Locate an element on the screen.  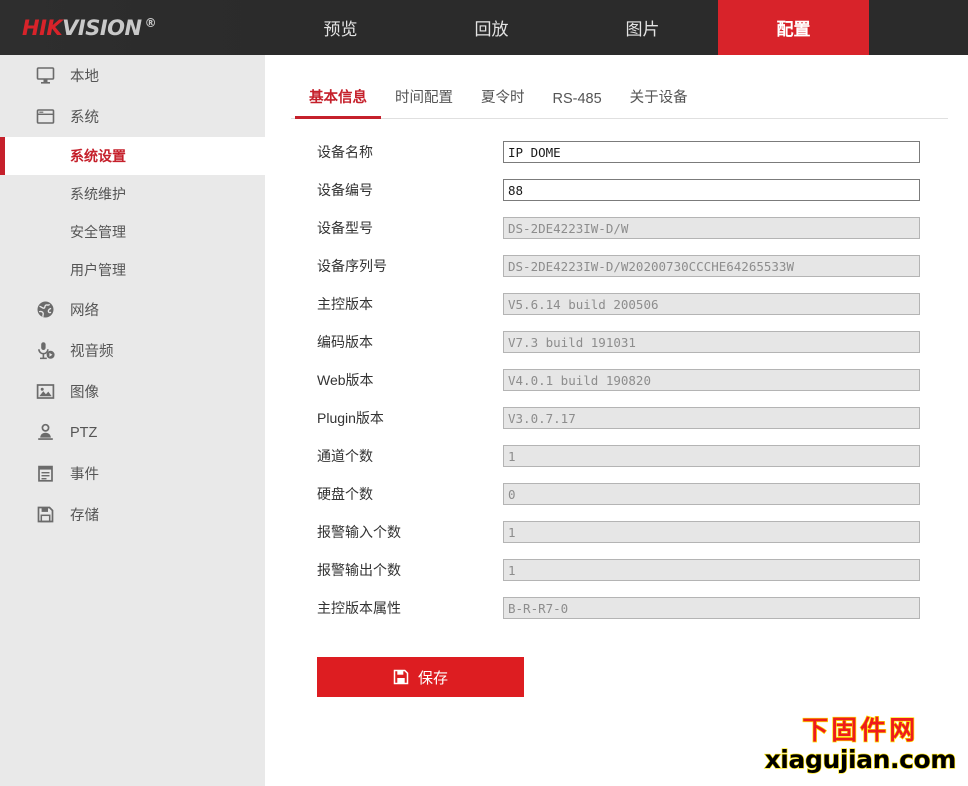
tab-about-device: 关于设备 is located at coordinates (659, 102).